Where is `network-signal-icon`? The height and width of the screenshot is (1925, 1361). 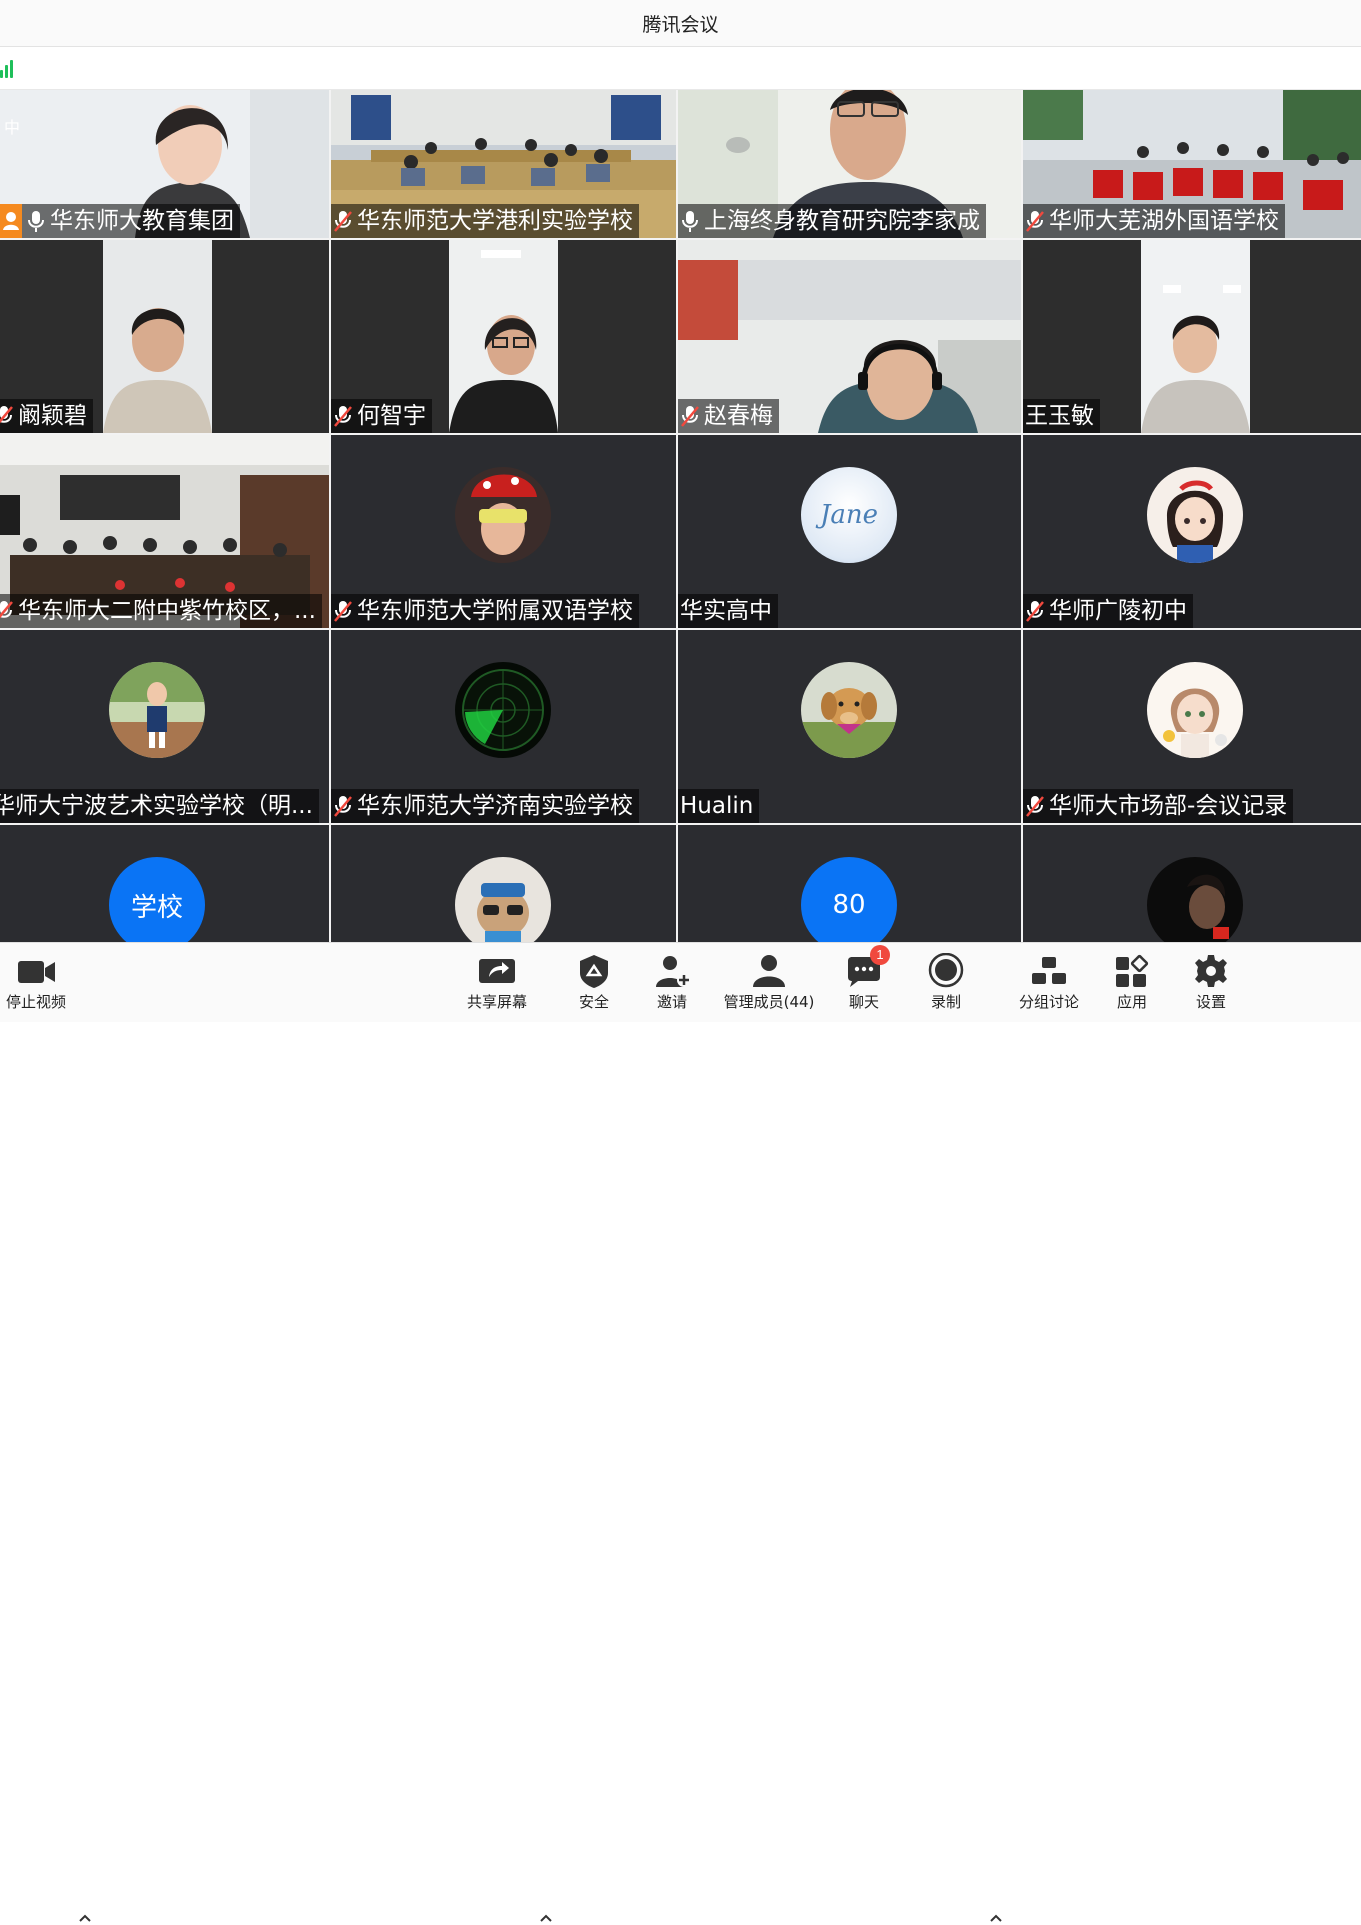 network-signal-icon is located at coordinates (7, 68).